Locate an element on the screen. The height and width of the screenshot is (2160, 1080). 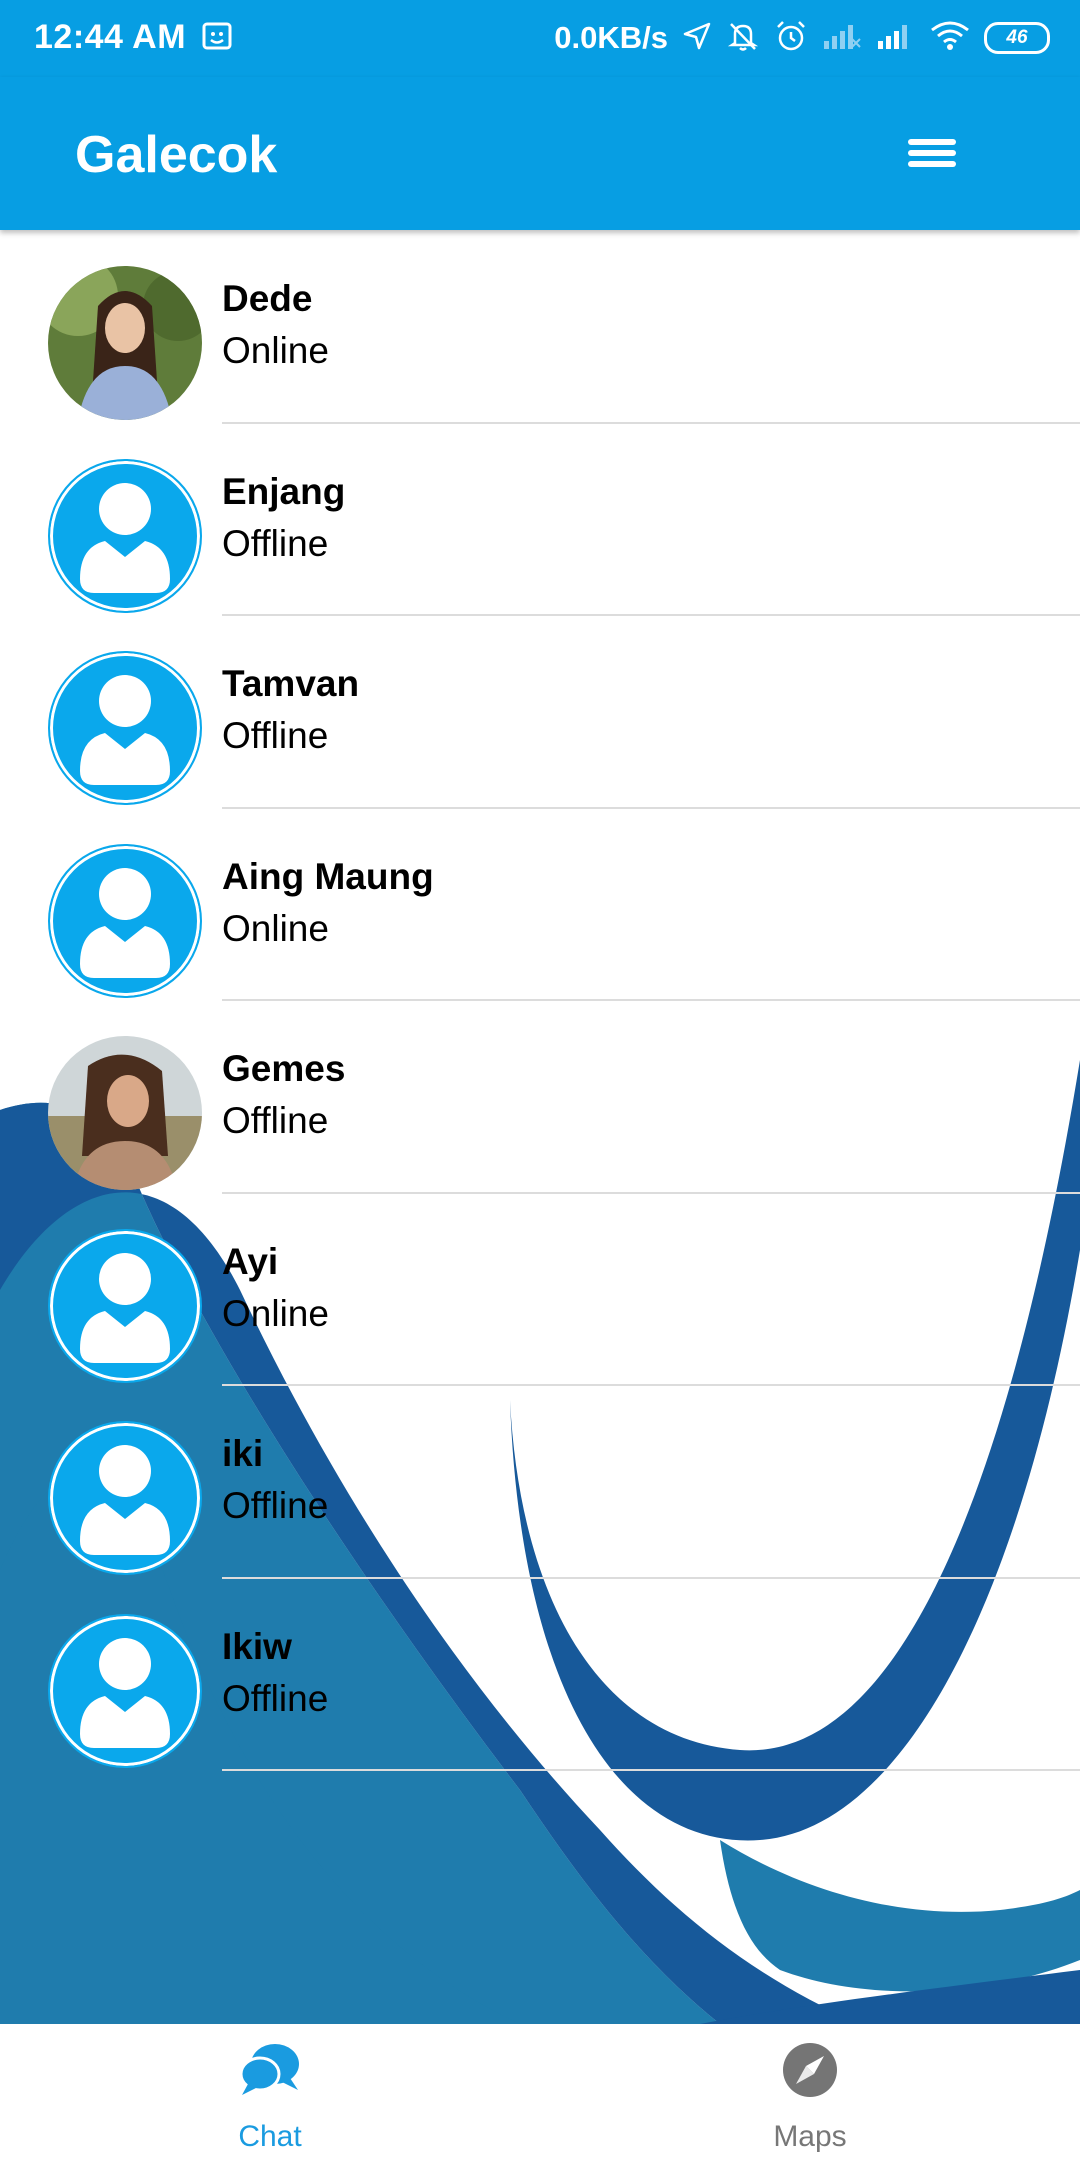
nav-tab-maps: Maps is located at coordinates (810, 2092).